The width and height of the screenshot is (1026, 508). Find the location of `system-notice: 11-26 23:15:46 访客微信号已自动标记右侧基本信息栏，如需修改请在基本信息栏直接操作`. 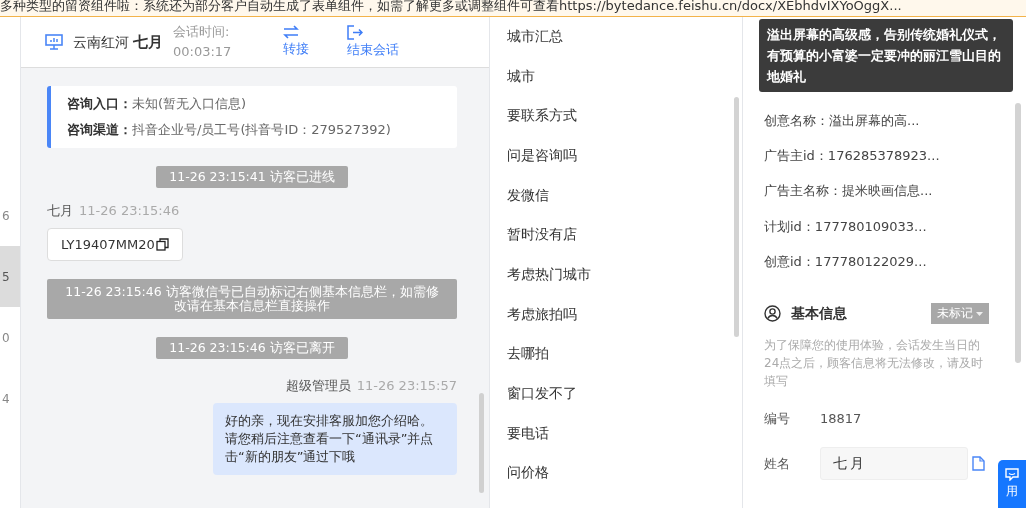

system-notice: 11-26 23:15:46 访客微信号已自动标记右侧基本信息栏，如需修改请在基本信息栏直接操作 is located at coordinates (252, 299).